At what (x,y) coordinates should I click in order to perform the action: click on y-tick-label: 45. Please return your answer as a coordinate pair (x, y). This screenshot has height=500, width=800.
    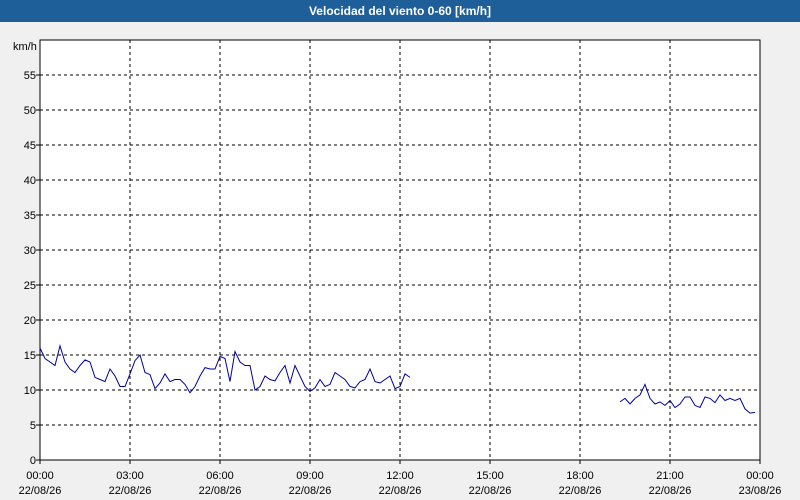
    Looking at the image, I should click on (30, 146).